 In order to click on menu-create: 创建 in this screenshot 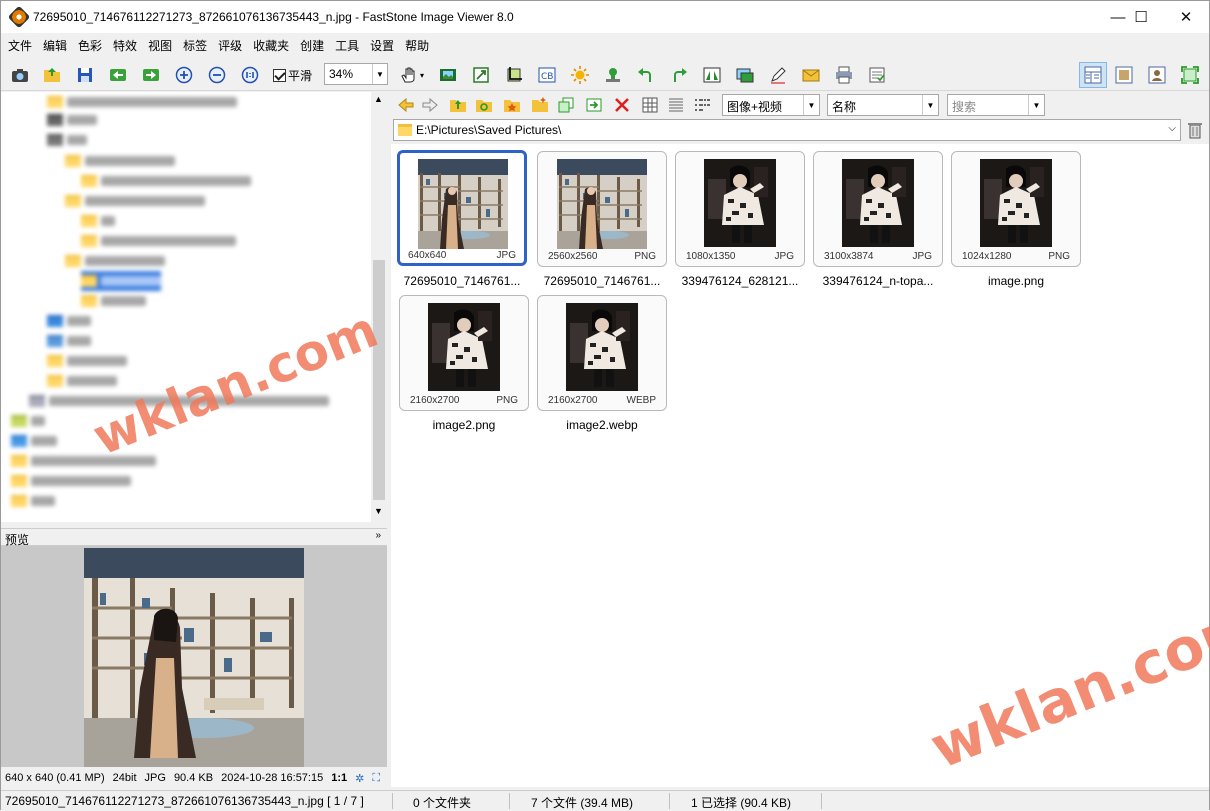, I will do `click(310, 45)`.